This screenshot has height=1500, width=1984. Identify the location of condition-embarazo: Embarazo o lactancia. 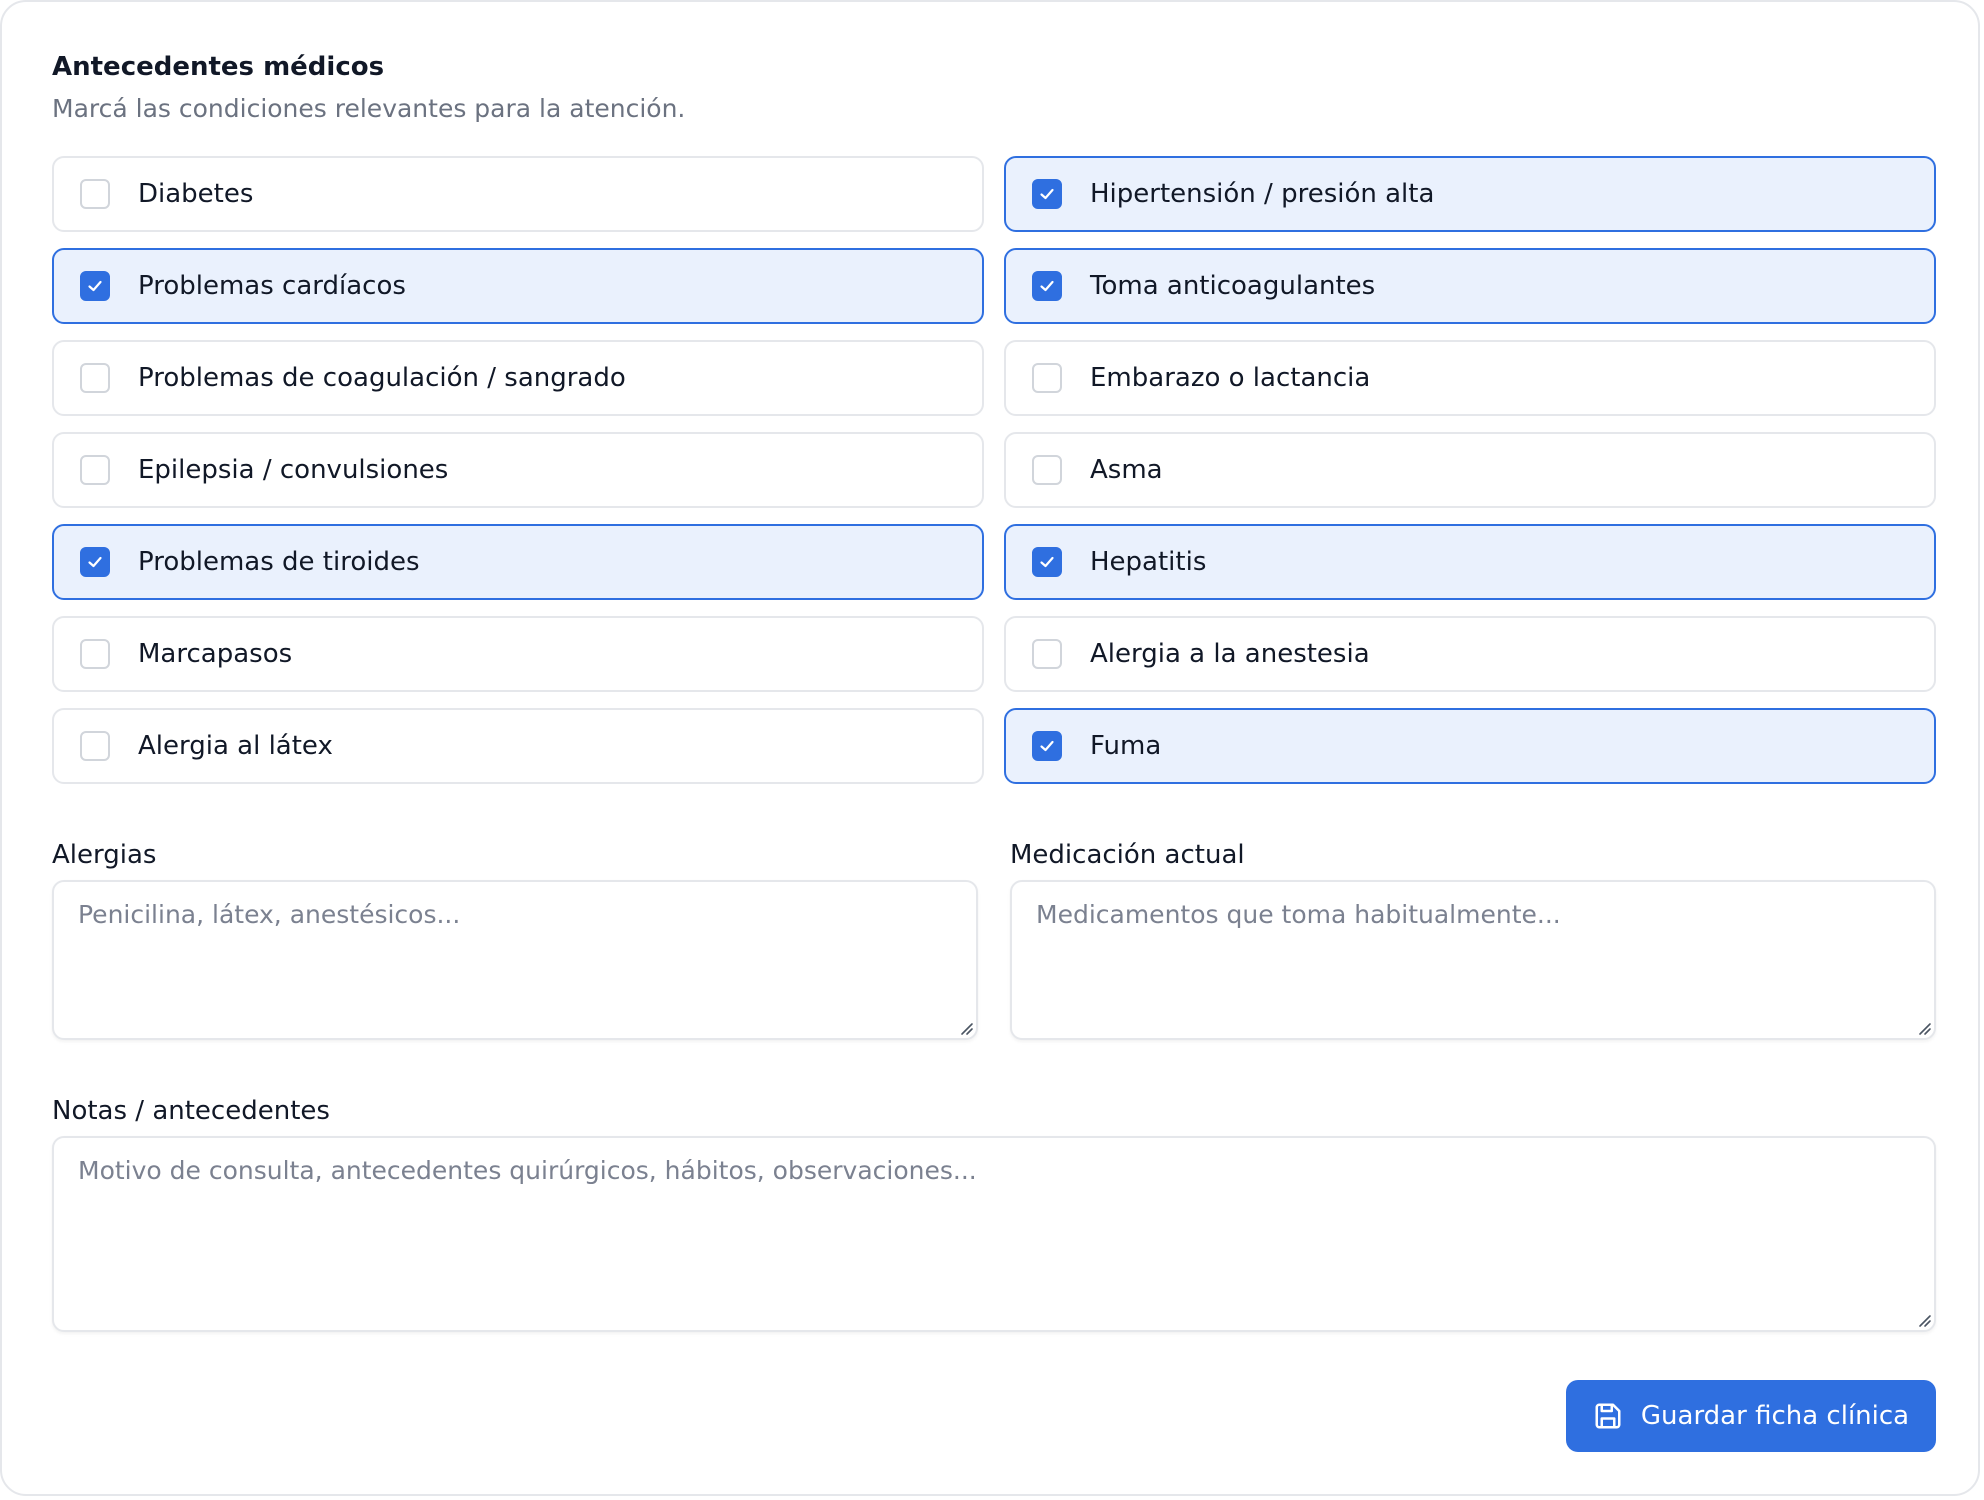
(1470, 378).